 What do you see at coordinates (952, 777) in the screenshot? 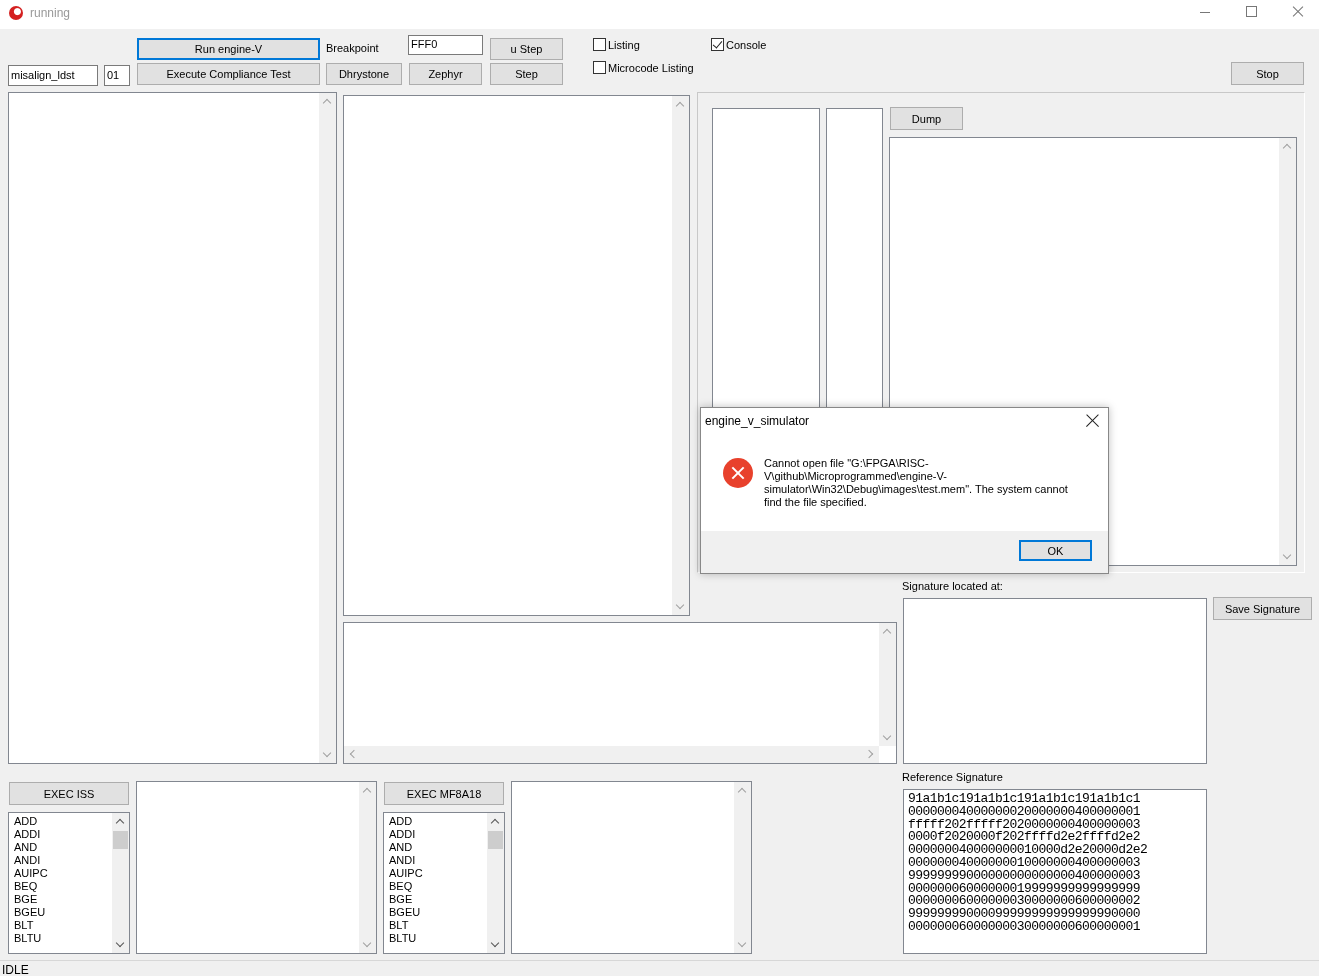
I see `reference-signature-label: Reference Signature` at bounding box center [952, 777].